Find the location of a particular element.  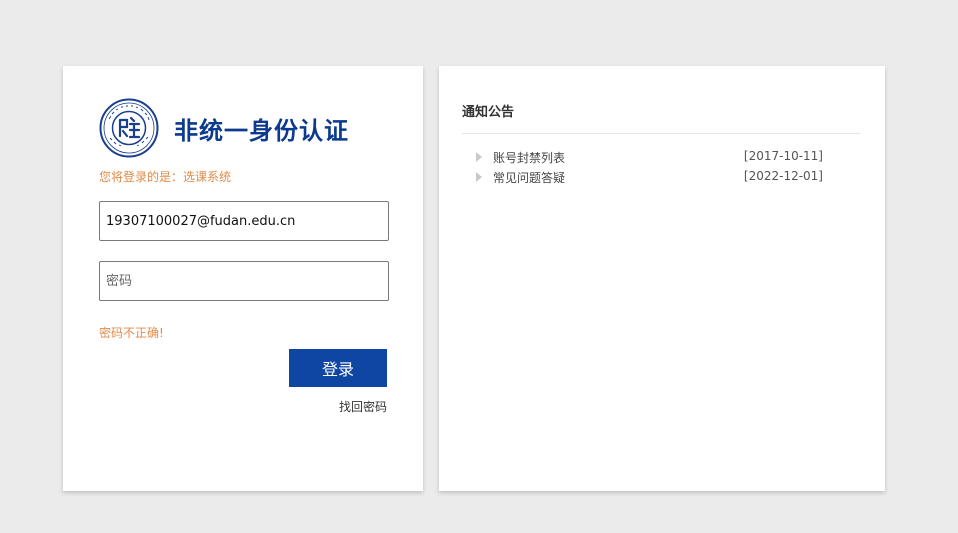

notice-link: 常见问题答疑 is located at coordinates (529, 177).